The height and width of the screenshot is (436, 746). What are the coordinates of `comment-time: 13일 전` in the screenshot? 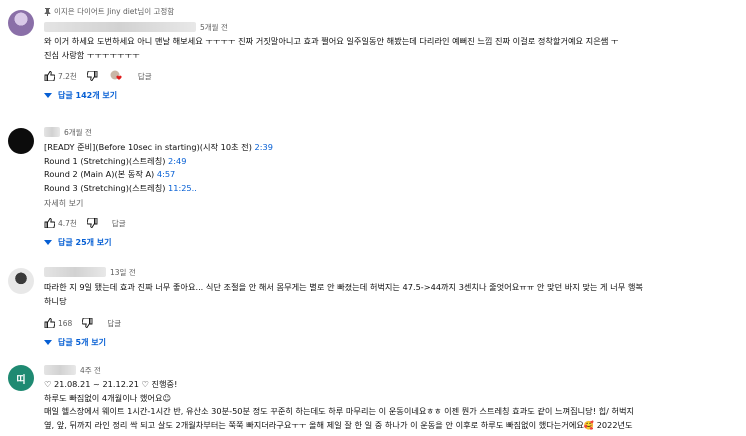 It's located at (123, 272).